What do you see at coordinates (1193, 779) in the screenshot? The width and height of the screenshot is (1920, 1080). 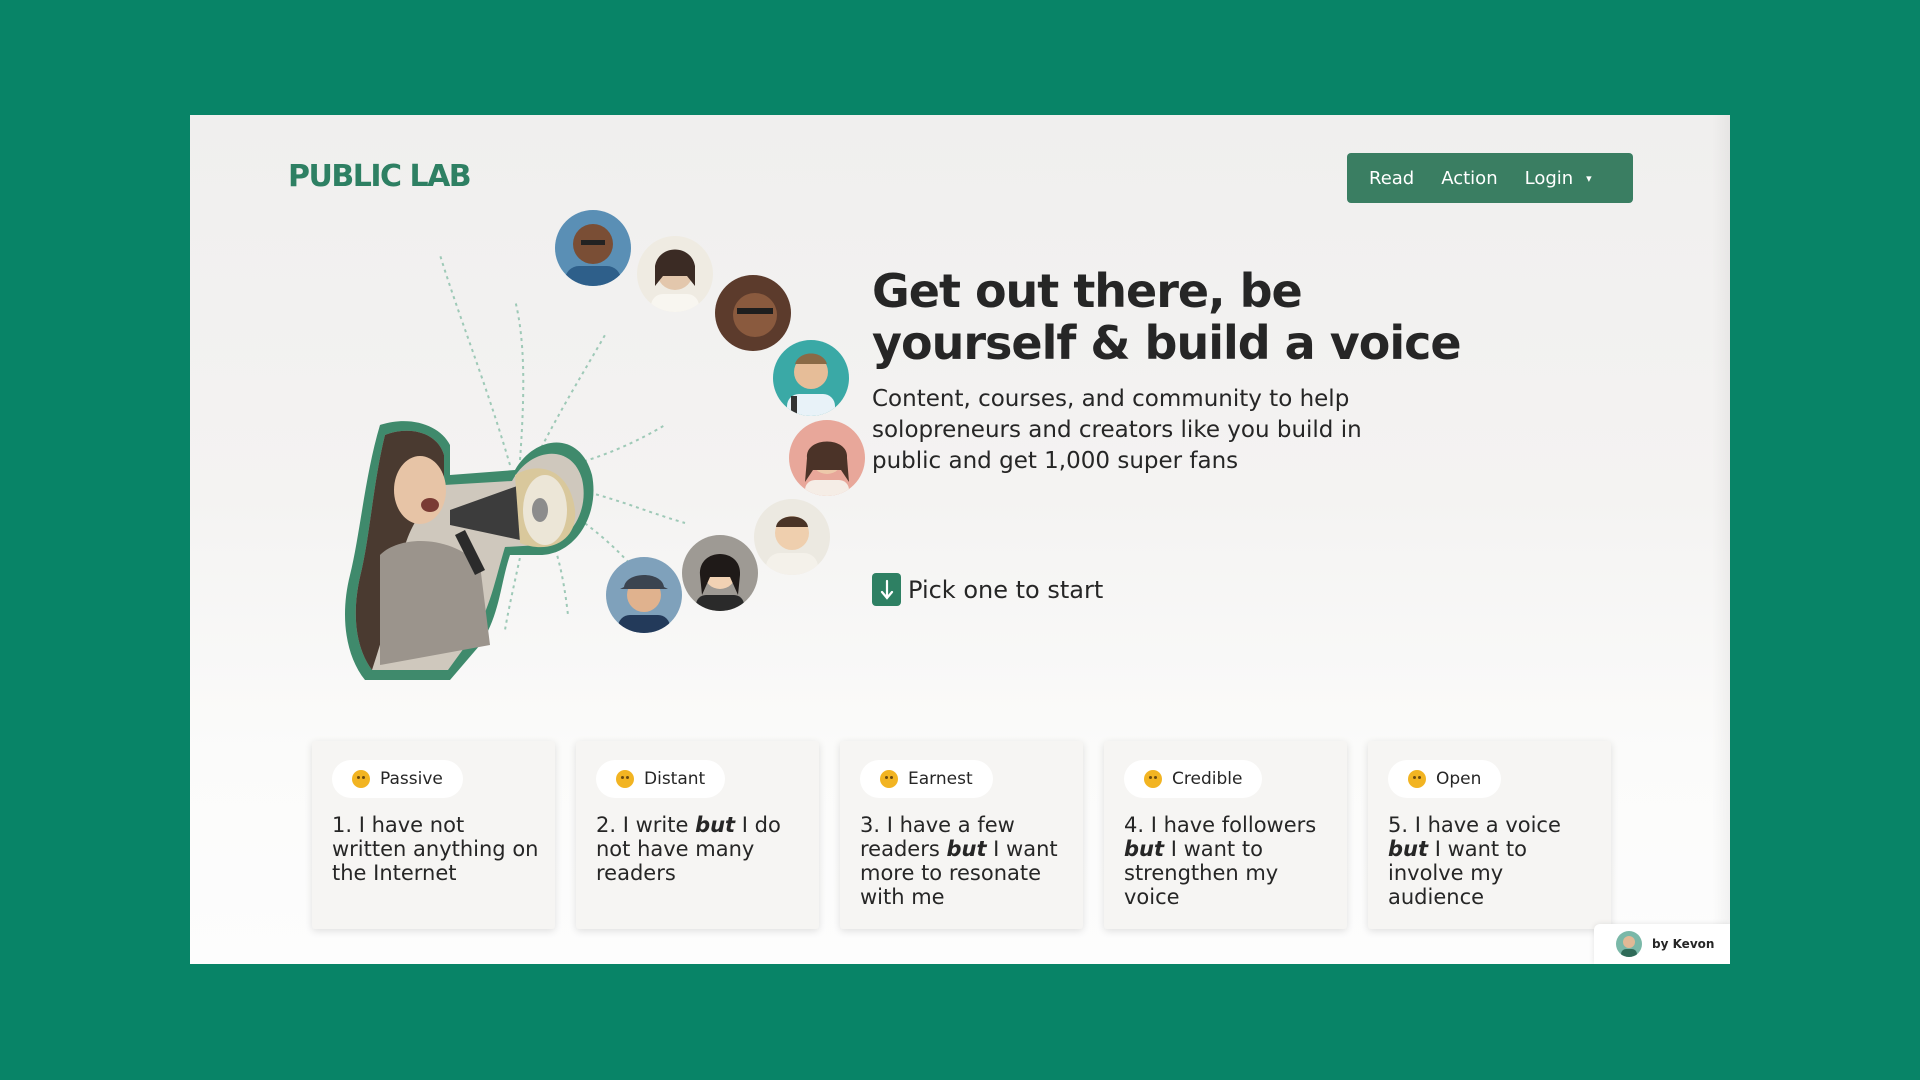 I see `mood-badge: Credible` at bounding box center [1193, 779].